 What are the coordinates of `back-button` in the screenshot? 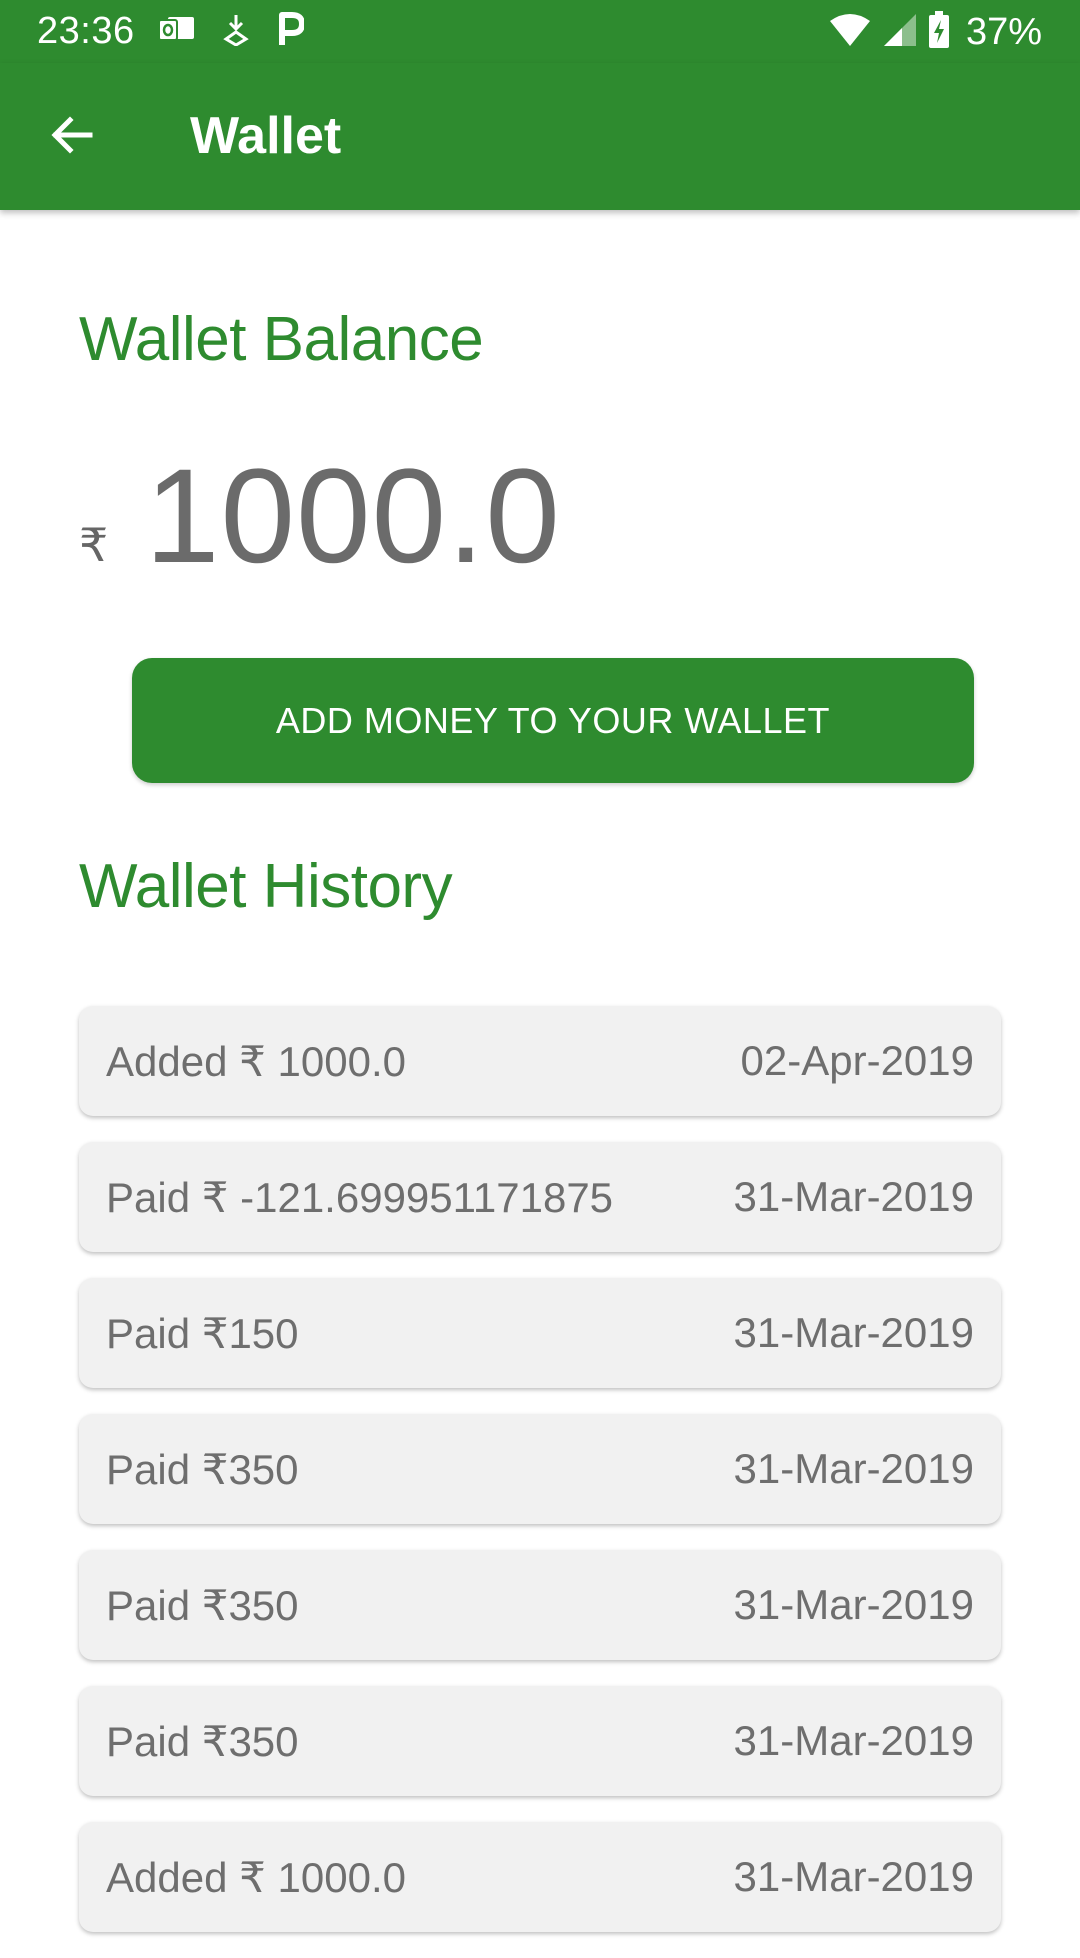 It's located at (72, 137).